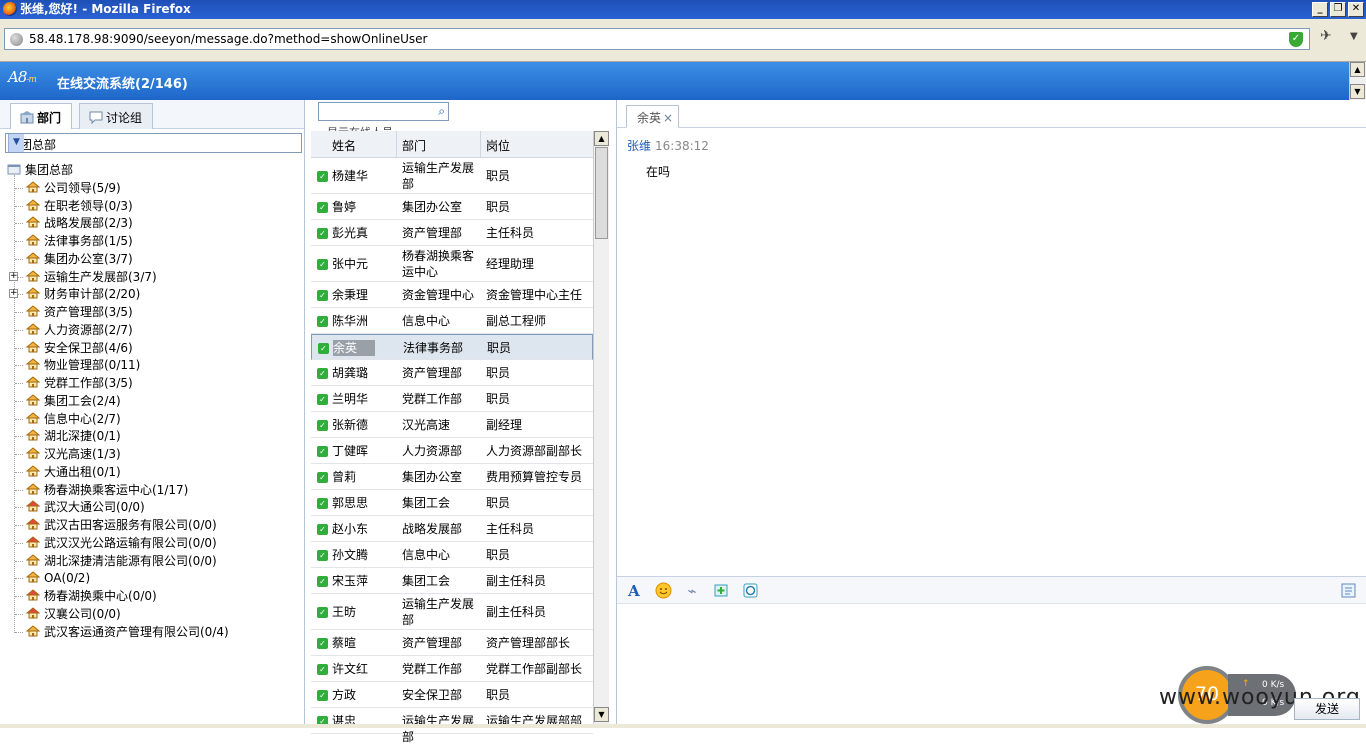  Describe the element at coordinates (1348, 591) in the screenshot. I see `message-history-icon` at that location.